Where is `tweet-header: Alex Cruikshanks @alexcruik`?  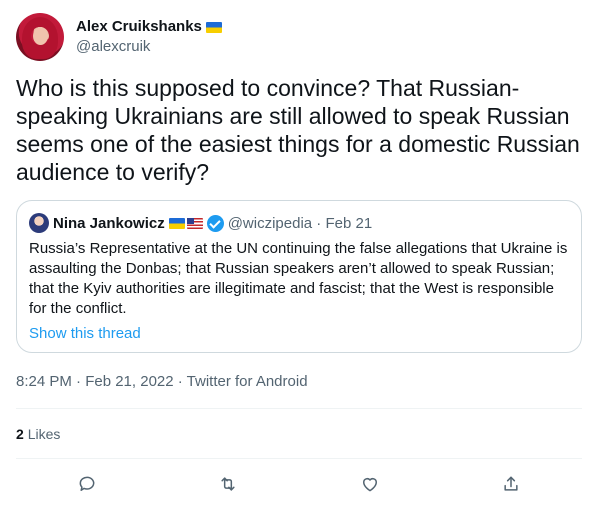 tweet-header: Alex Cruikshanks @alexcruik is located at coordinates (119, 37).